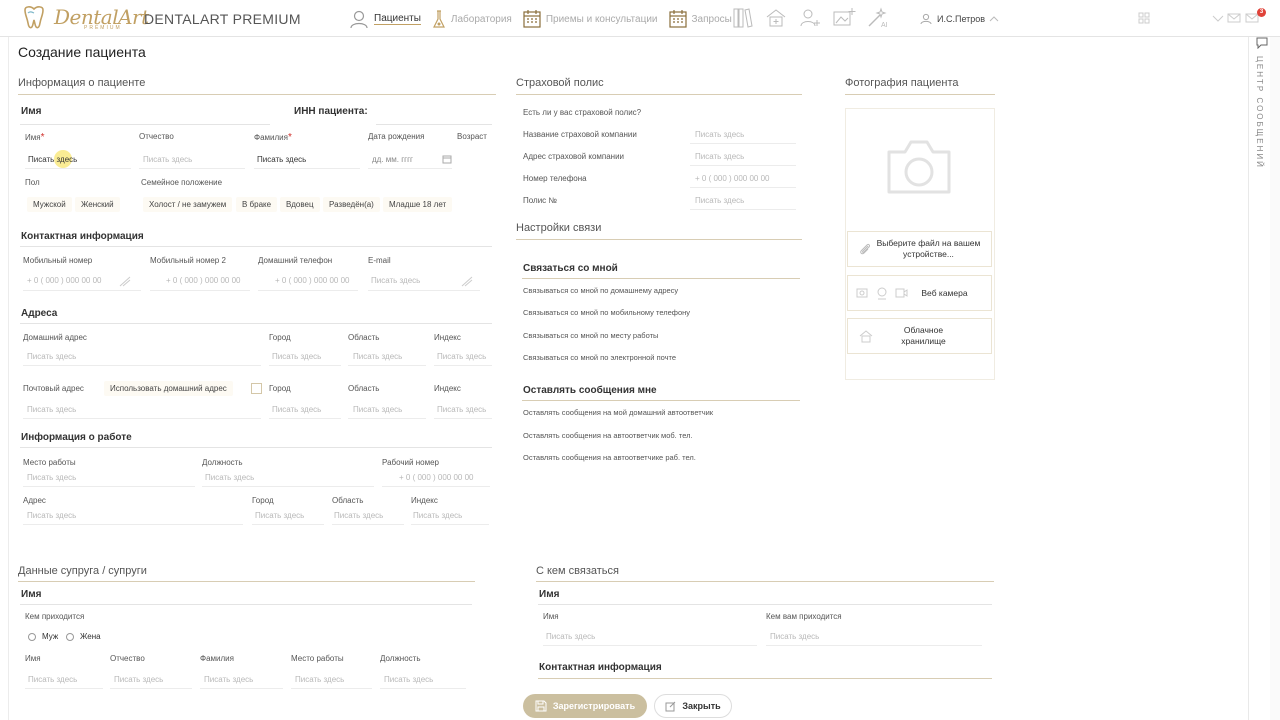  Describe the element at coordinates (599, 357) in the screenshot. I see `contact-option-email: Связываться со мной по электронной почте` at that location.